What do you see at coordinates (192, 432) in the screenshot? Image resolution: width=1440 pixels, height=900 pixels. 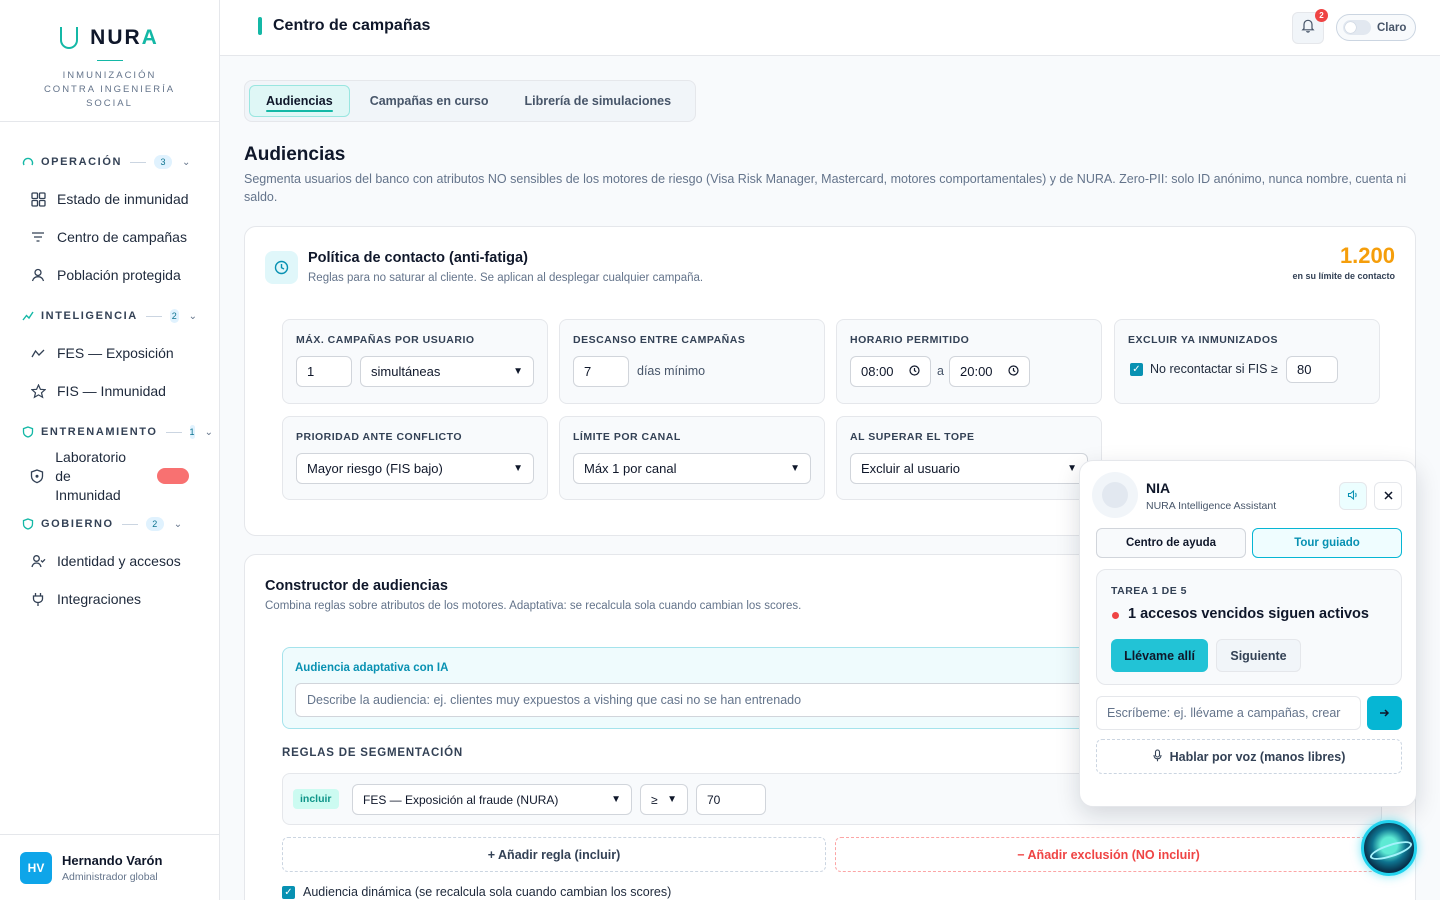 I see `section-count: 1` at bounding box center [192, 432].